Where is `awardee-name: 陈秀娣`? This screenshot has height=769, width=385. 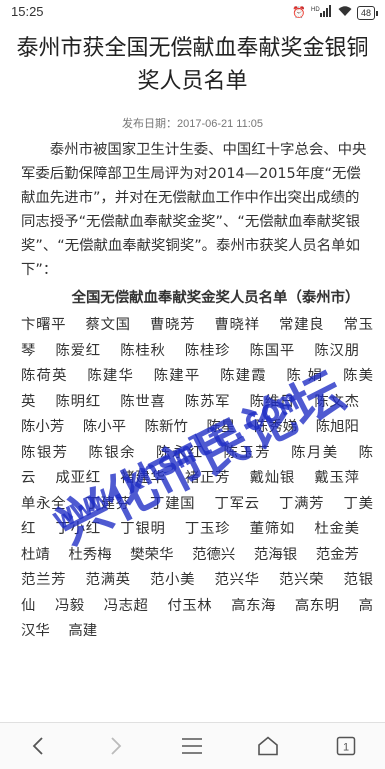
awardee-name: 陈秀娣 is located at coordinates (275, 427).